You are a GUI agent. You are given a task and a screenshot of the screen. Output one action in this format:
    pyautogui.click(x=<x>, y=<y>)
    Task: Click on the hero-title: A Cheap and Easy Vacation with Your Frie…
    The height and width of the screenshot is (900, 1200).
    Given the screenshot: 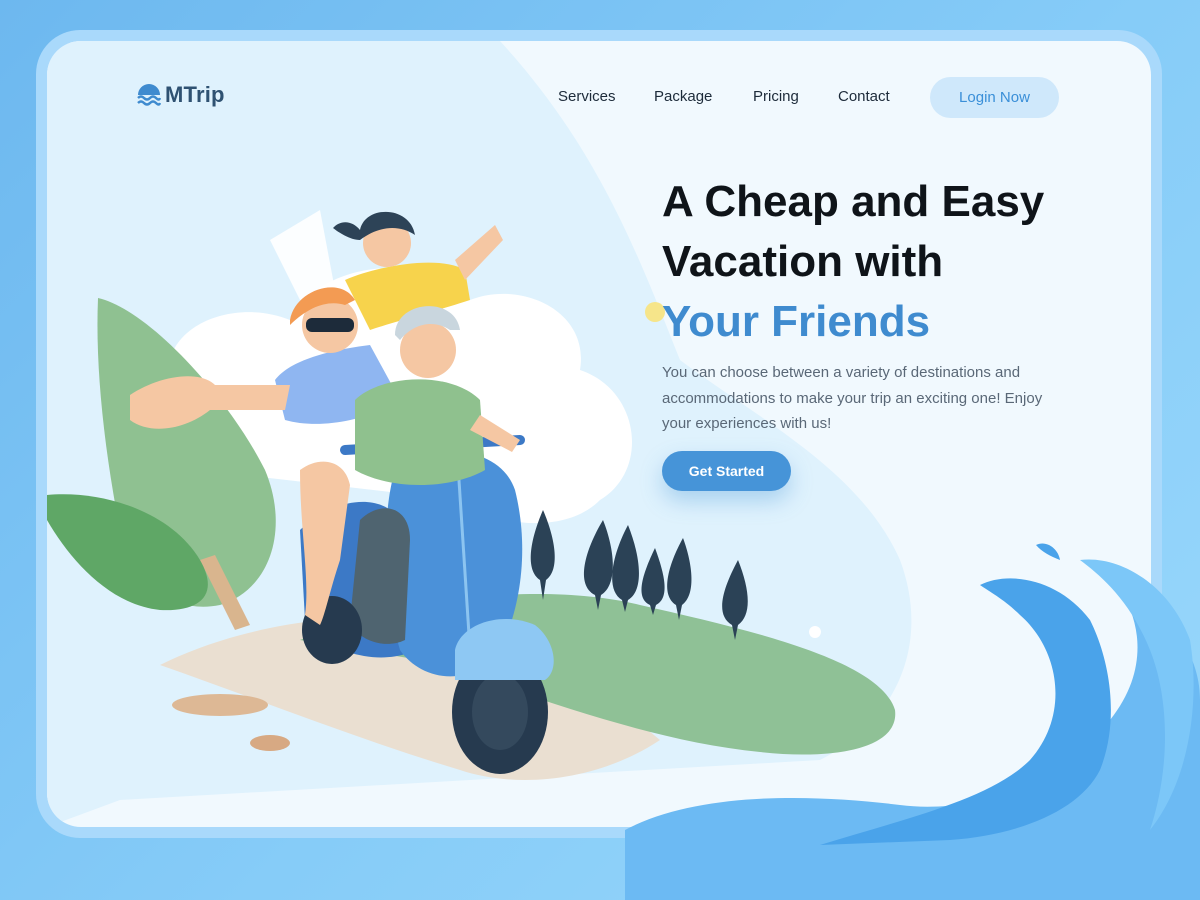 What is the action you would take?
    pyautogui.click(x=853, y=262)
    